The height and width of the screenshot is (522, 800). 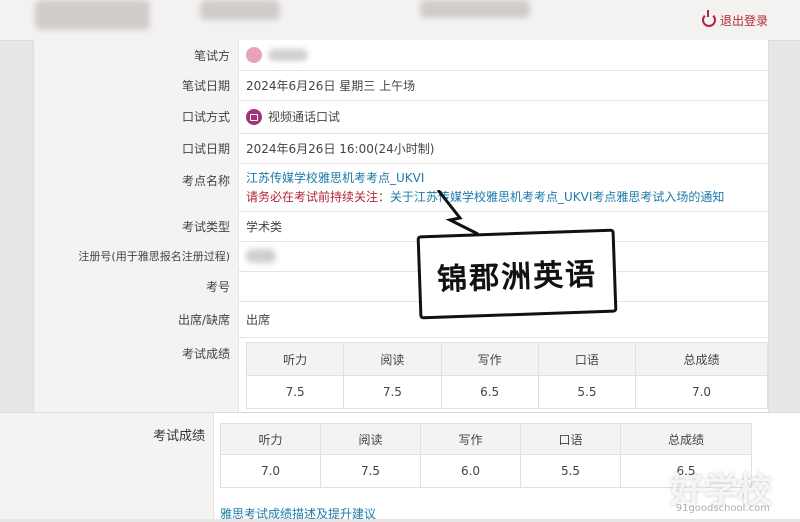 What do you see at coordinates (136, 226) in the screenshot?
I see `exam-type-label: 考试类型` at bounding box center [136, 226].